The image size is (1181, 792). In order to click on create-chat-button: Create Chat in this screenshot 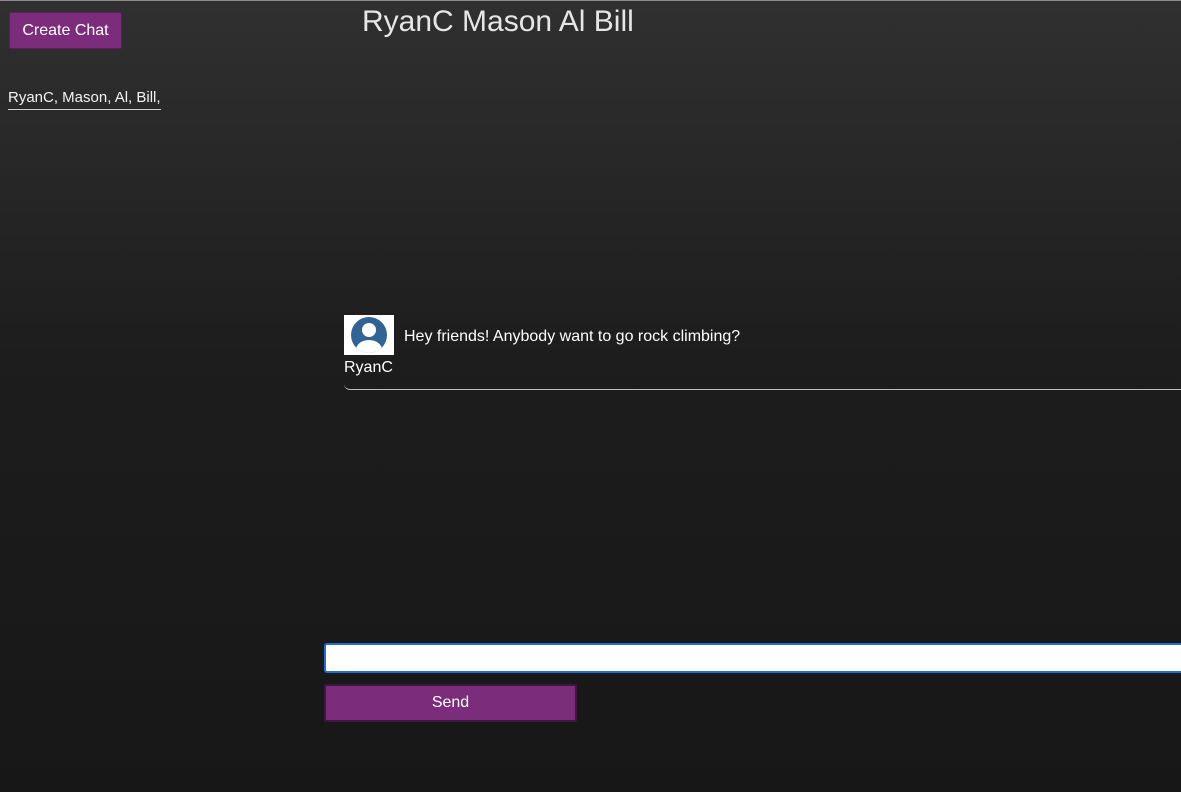, I will do `click(65, 30)`.